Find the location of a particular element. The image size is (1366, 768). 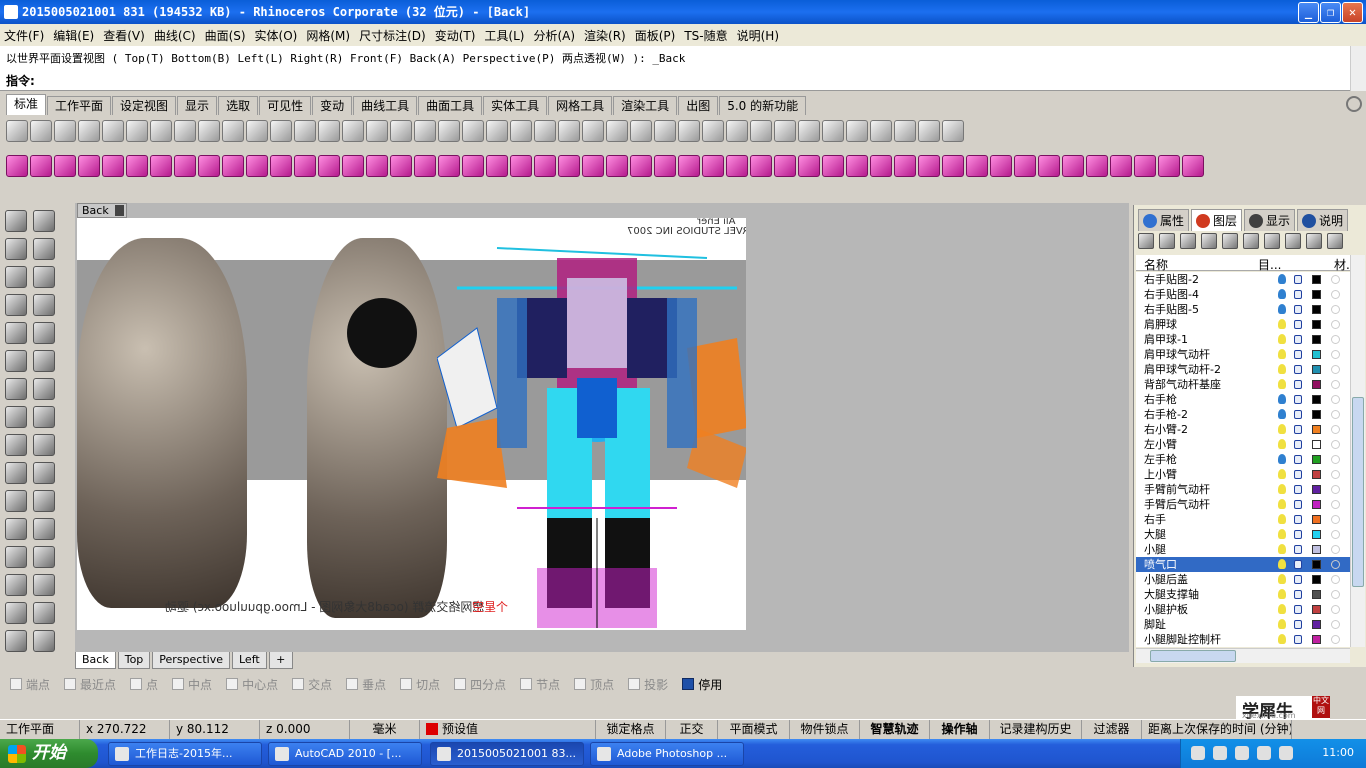

header-name: 名称 is located at coordinates (1156, 264).